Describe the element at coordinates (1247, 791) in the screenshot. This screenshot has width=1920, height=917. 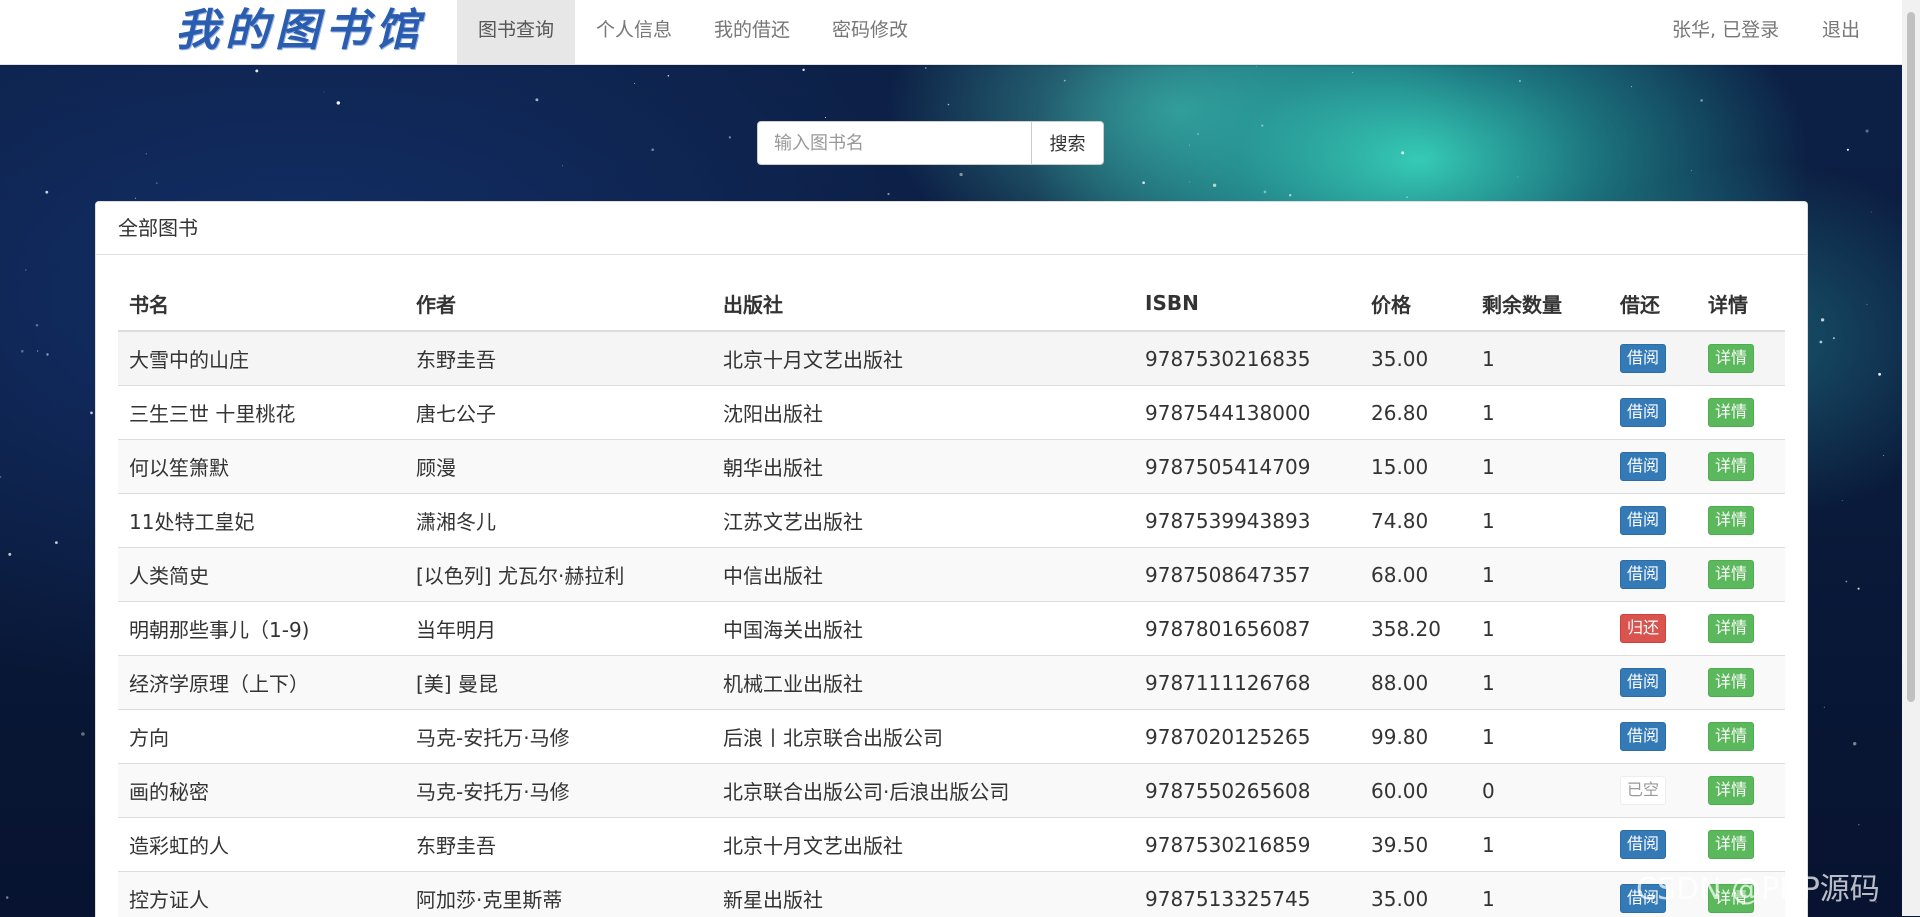
I see `book-isbn-cell: 9787550265608` at that location.